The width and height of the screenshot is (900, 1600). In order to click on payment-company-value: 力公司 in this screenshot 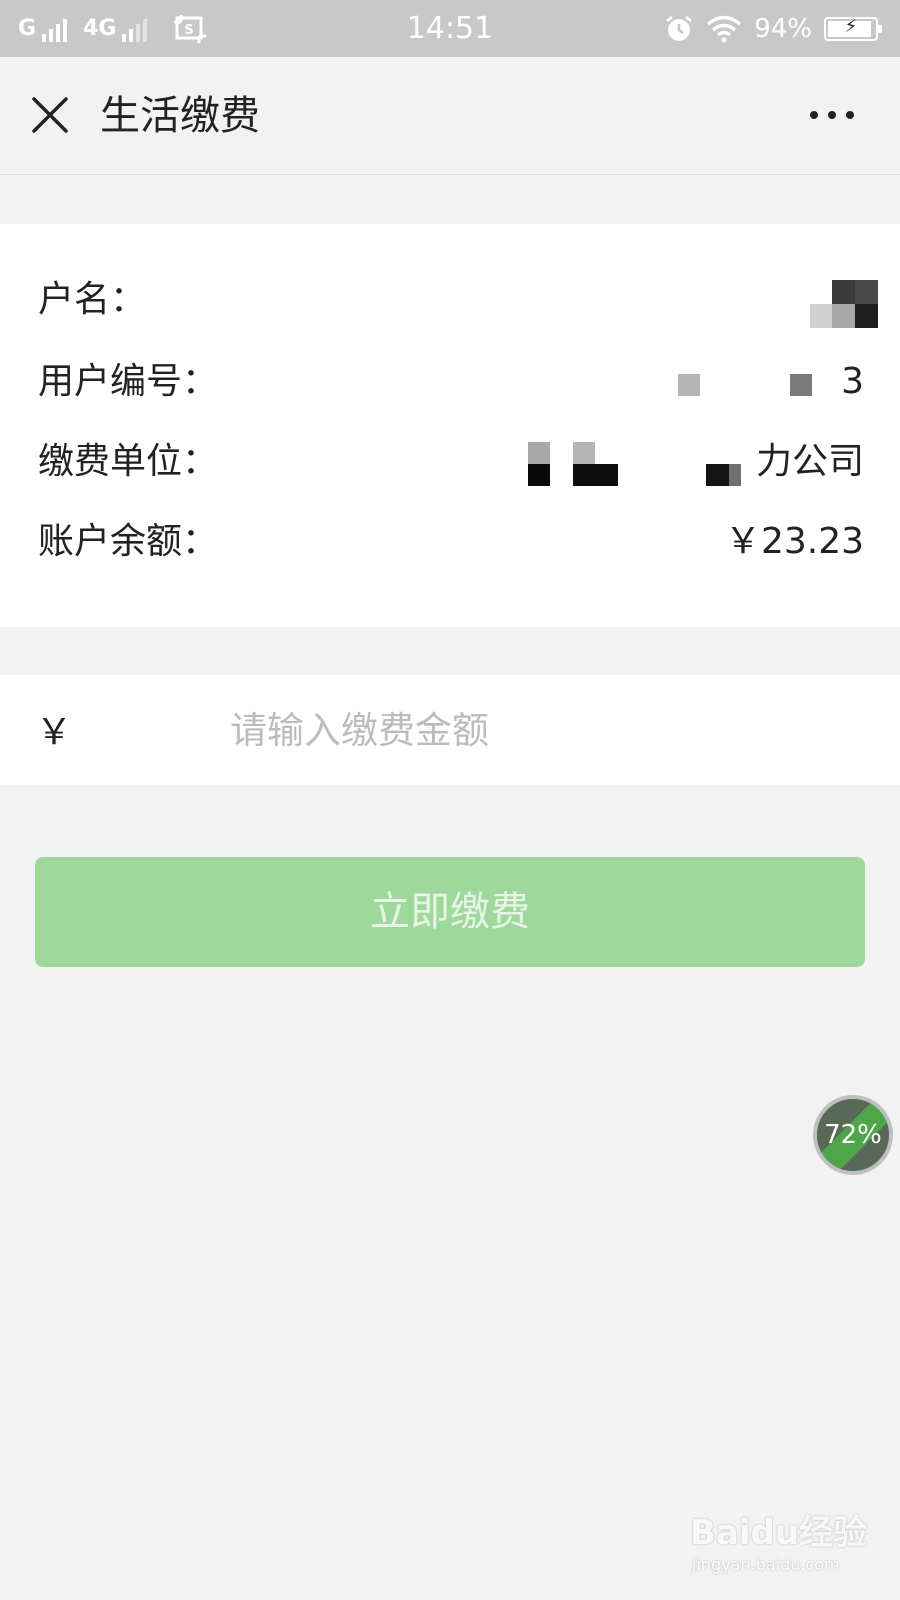, I will do `click(809, 461)`.